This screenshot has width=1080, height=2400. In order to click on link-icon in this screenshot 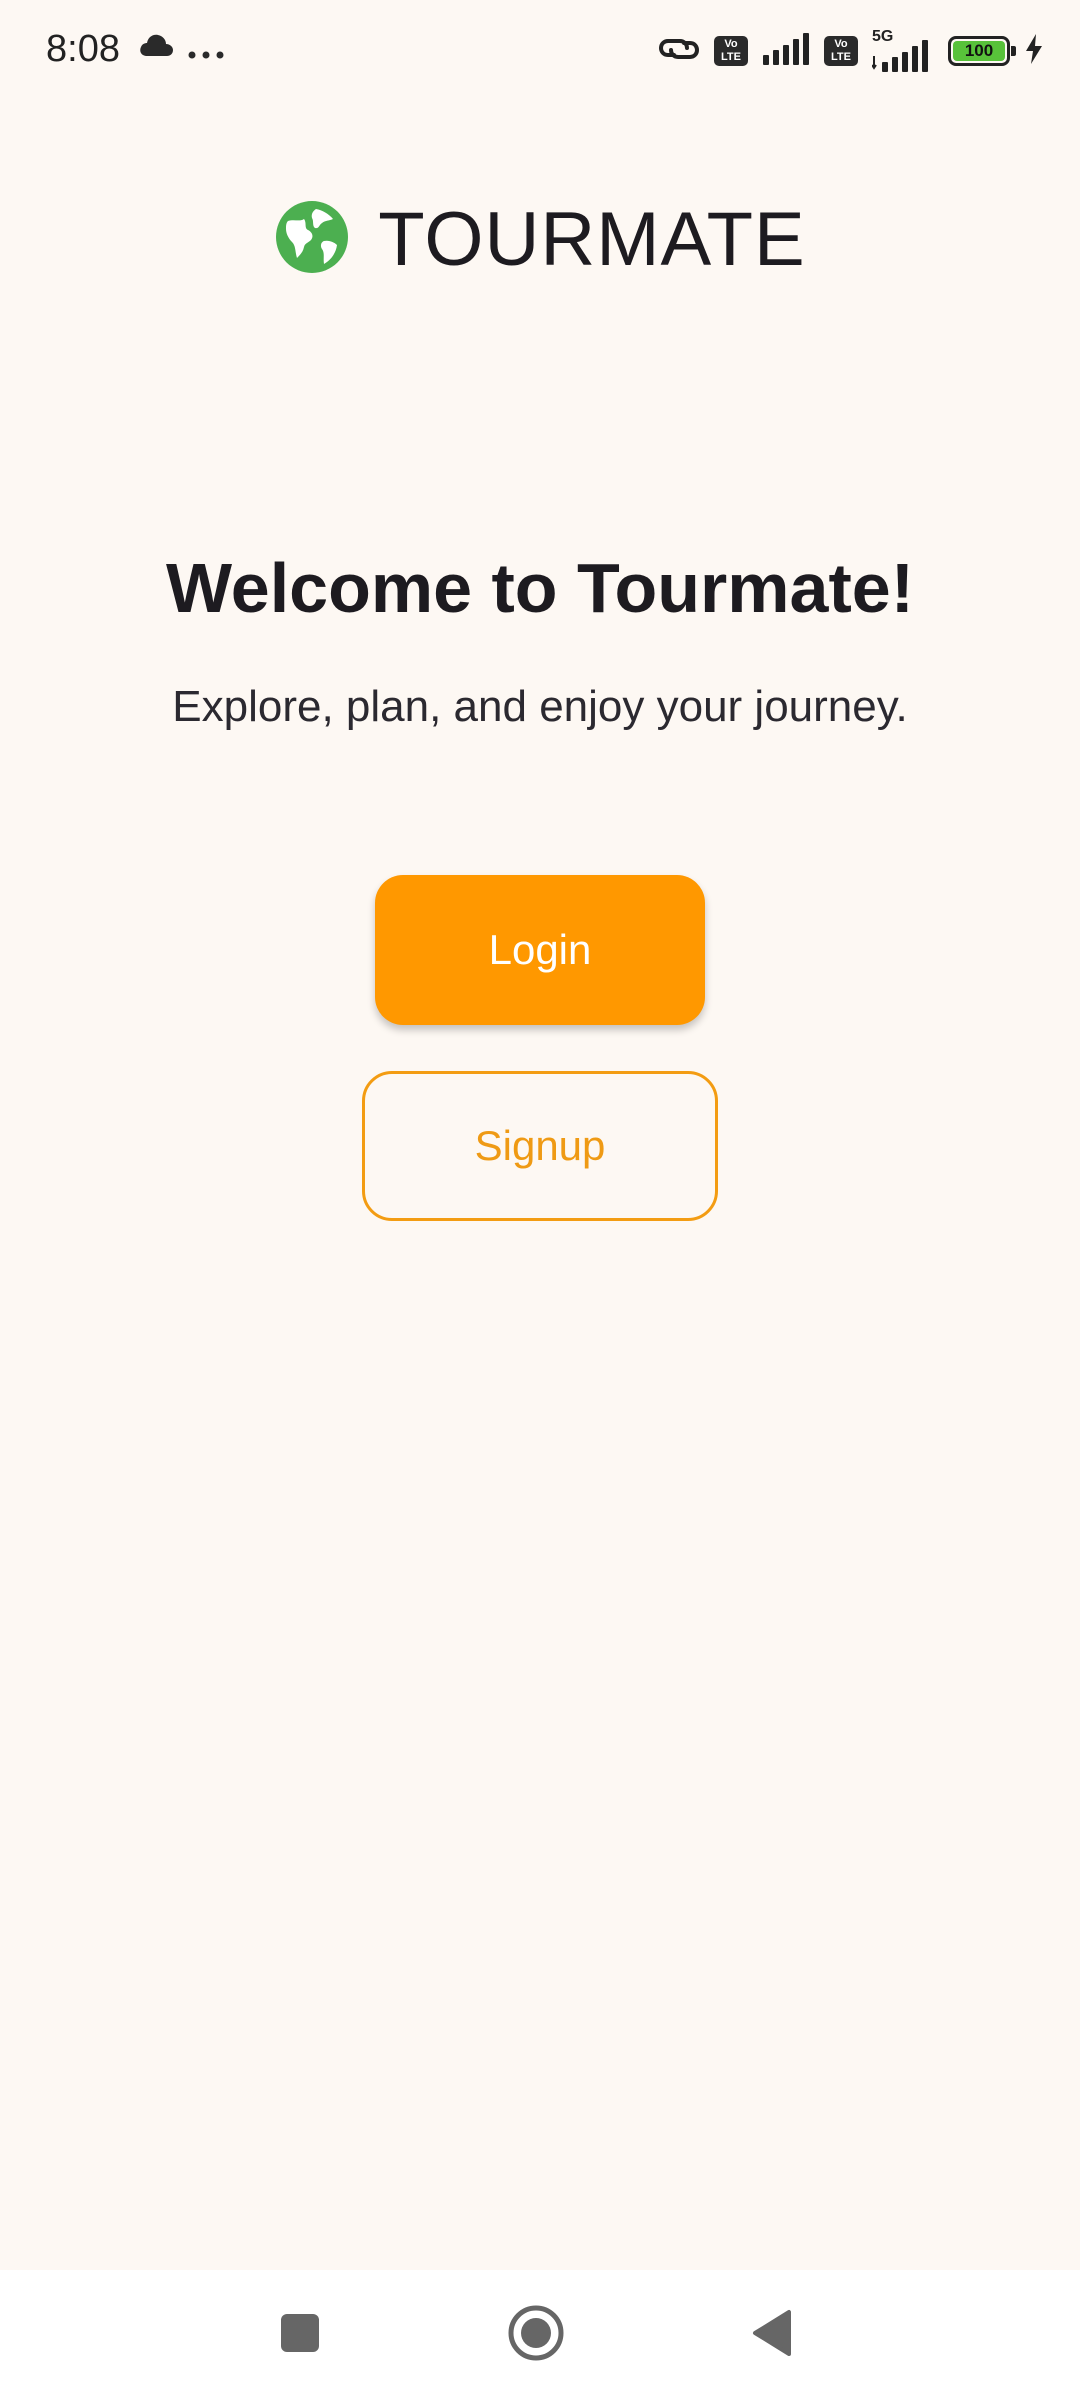, I will do `click(679, 51)`.